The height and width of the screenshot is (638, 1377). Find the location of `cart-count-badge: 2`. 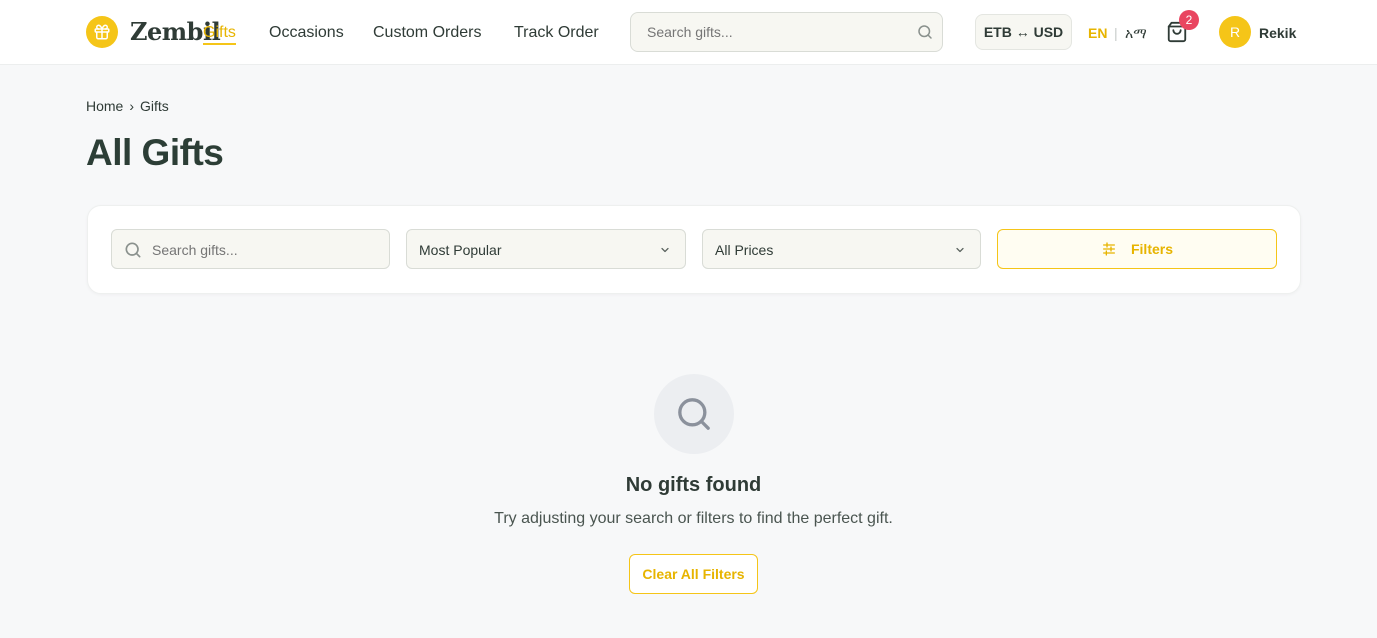

cart-count-badge: 2 is located at coordinates (1189, 20).